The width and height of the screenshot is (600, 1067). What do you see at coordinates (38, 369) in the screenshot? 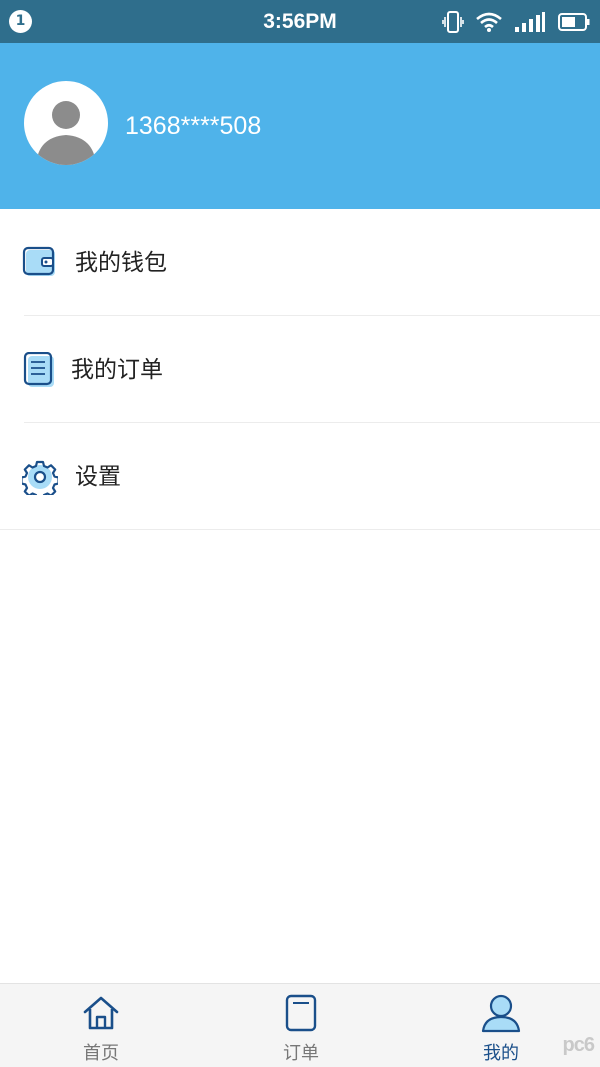
I see `order-list-icon` at bounding box center [38, 369].